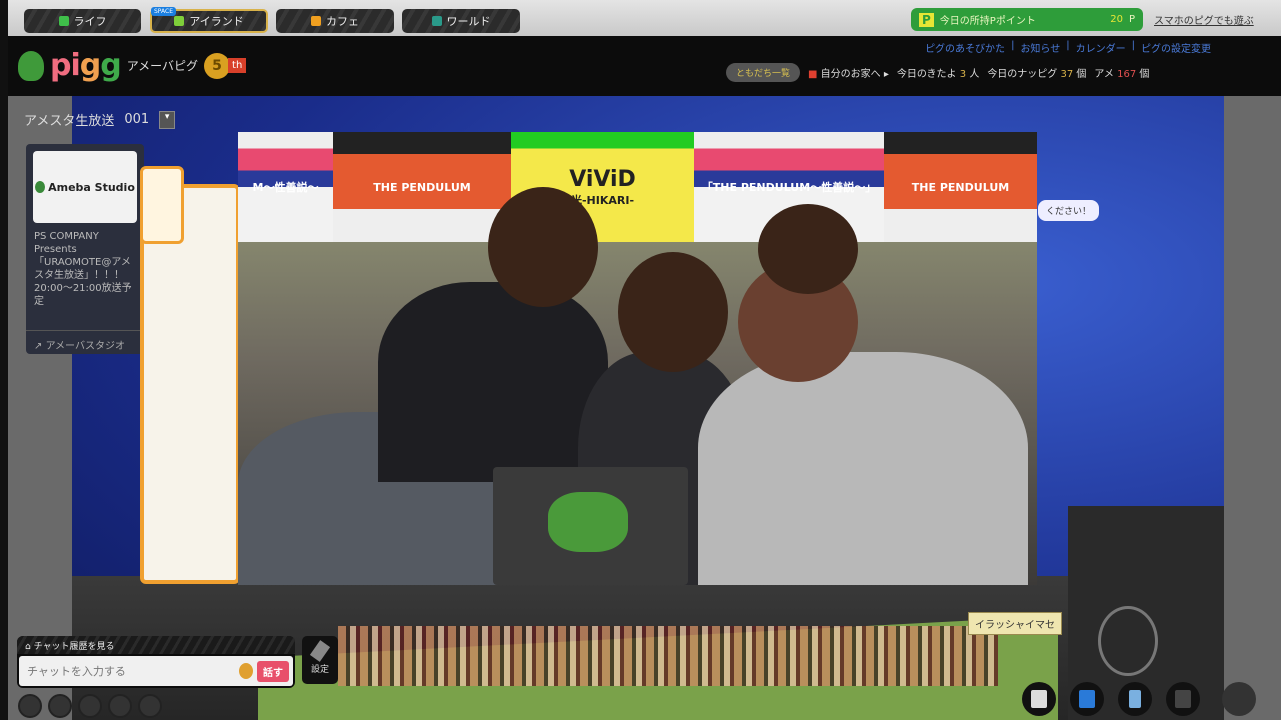 This screenshot has height=720, width=1281. What do you see at coordinates (316, 21) in the screenshot?
I see `cup-icon` at bounding box center [316, 21].